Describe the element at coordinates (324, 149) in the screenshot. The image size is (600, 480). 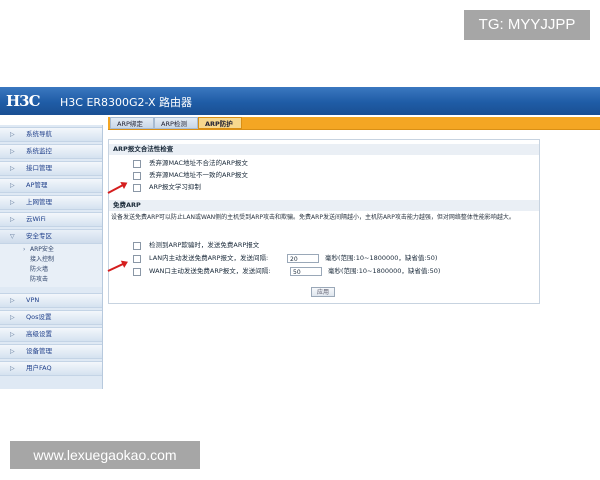
I see `legality-check-title: ARP报文合法性检查` at that location.